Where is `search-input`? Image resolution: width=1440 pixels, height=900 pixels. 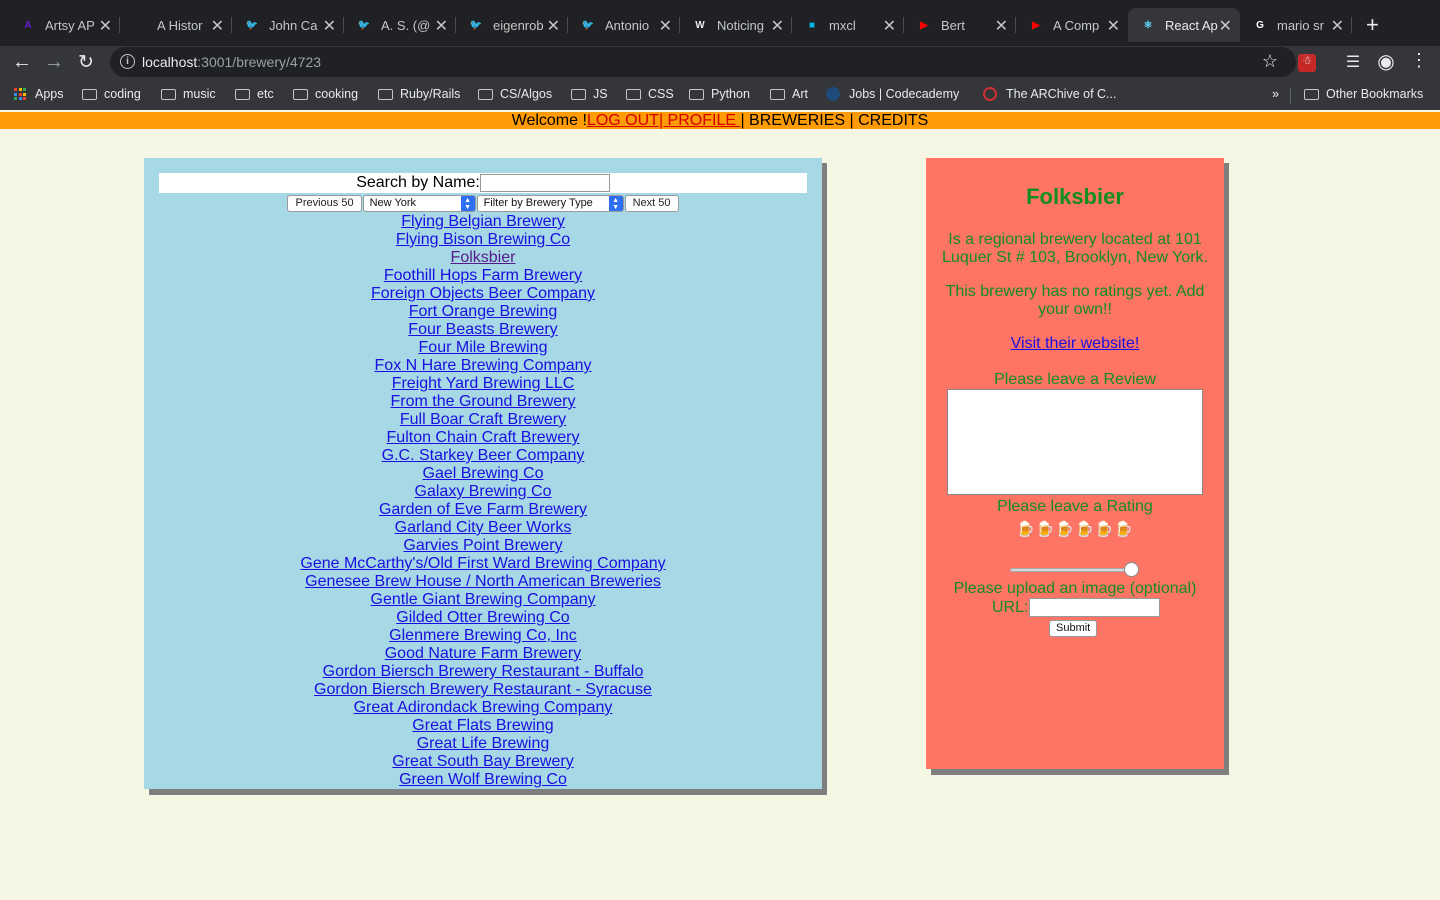 search-input is located at coordinates (544, 183).